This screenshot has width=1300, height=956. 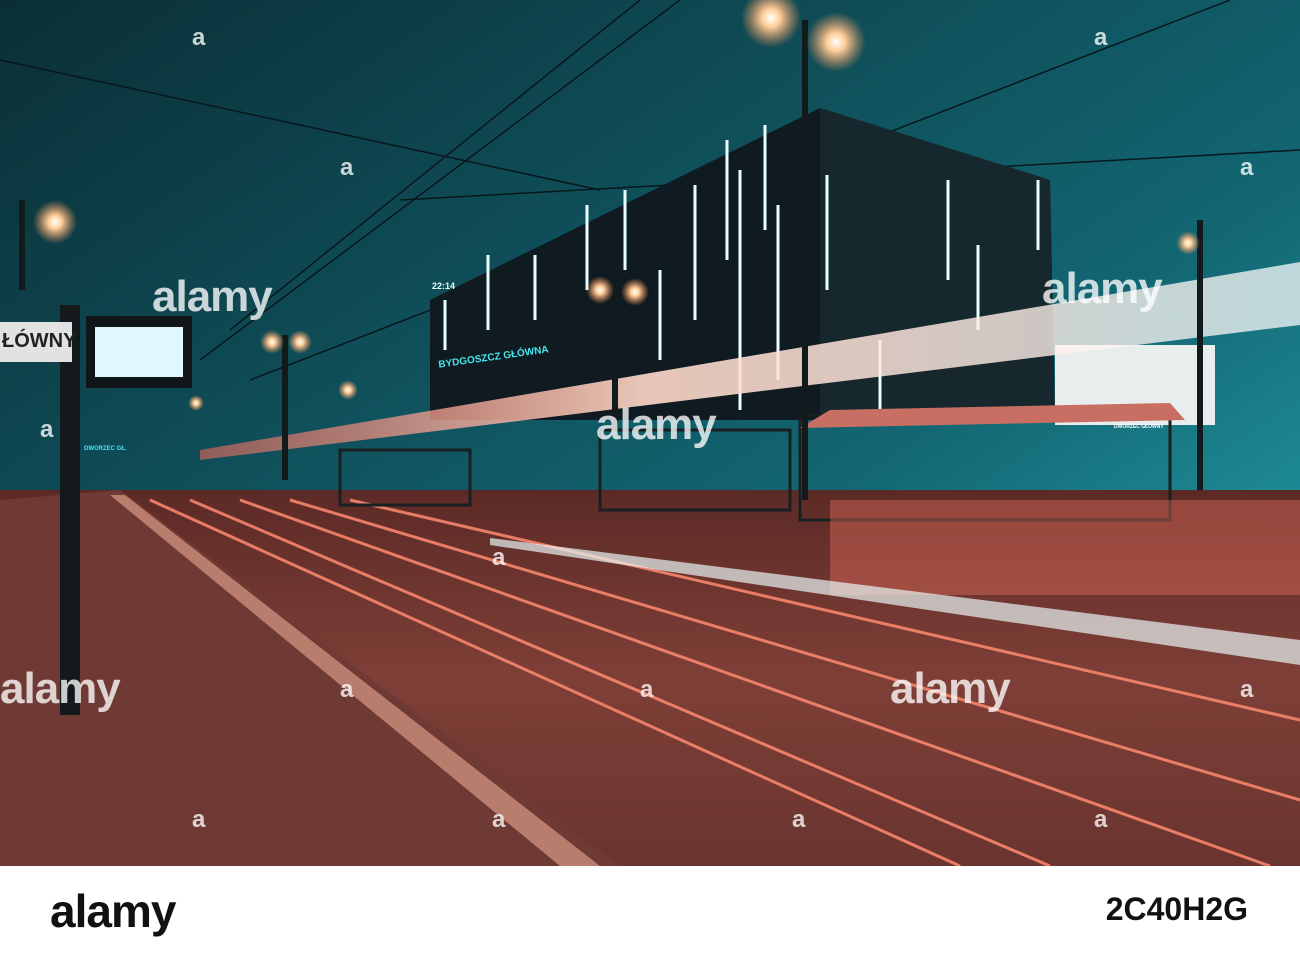 What do you see at coordinates (70, 510) in the screenshot?
I see `sign-pole` at bounding box center [70, 510].